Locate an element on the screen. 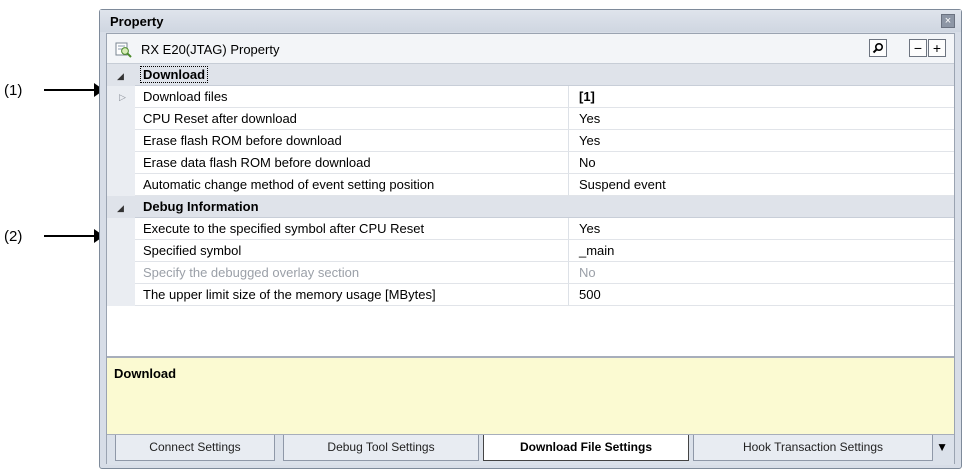 The width and height of the screenshot is (974, 475). property-row: Specified symbol _main is located at coordinates (530, 251).